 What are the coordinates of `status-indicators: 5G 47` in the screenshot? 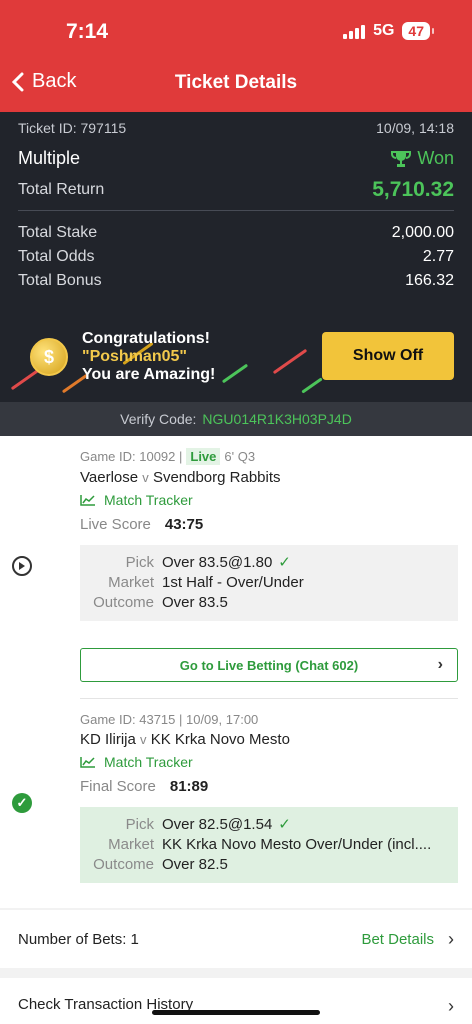 It's located at (388, 31).